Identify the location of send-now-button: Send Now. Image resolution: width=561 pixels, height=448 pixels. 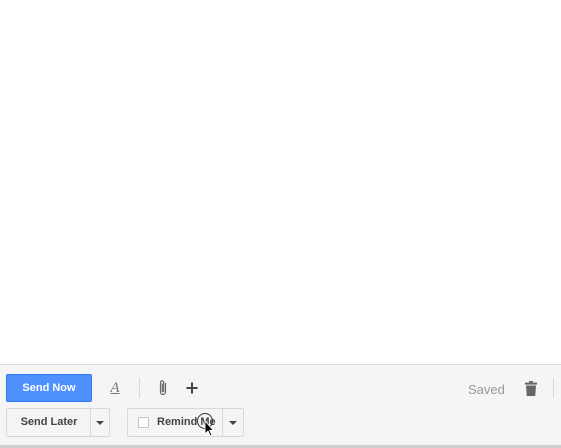
(49, 388).